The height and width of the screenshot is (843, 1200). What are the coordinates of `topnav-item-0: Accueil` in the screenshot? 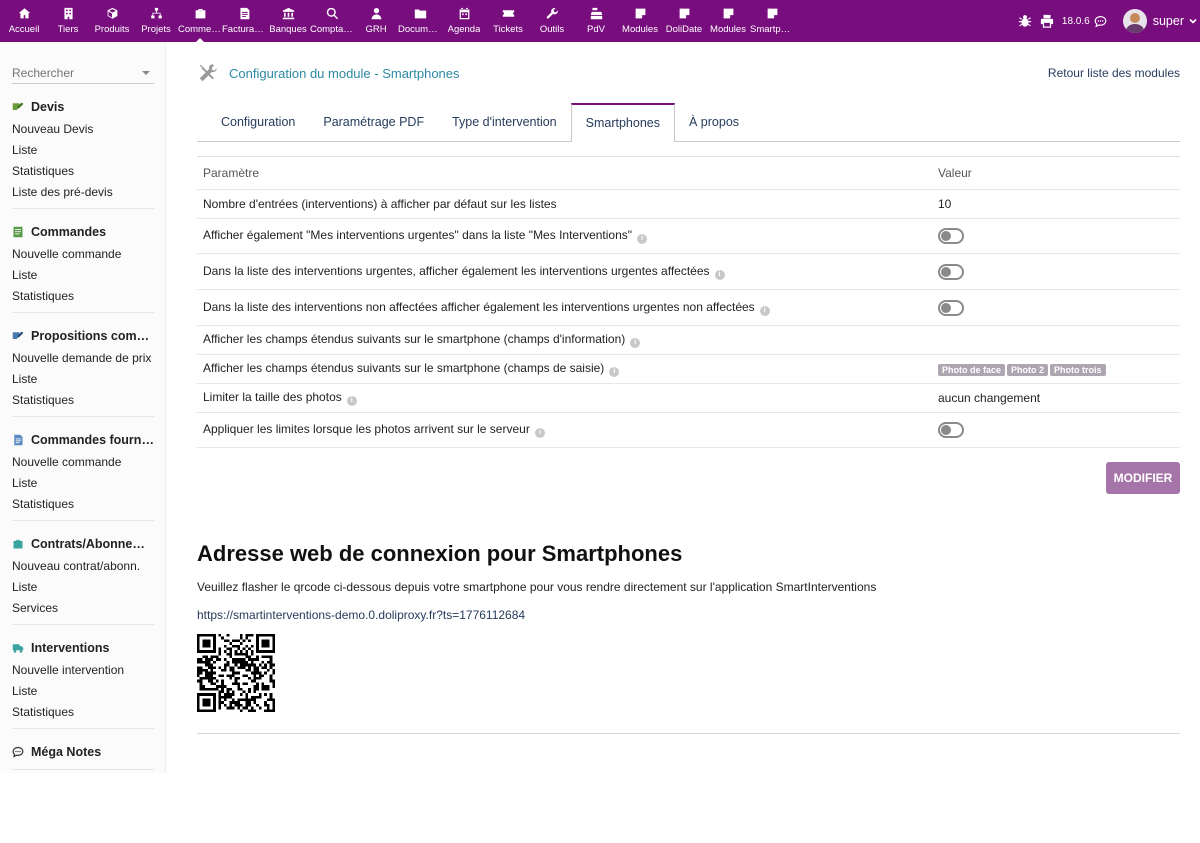 It's located at (24, 21).